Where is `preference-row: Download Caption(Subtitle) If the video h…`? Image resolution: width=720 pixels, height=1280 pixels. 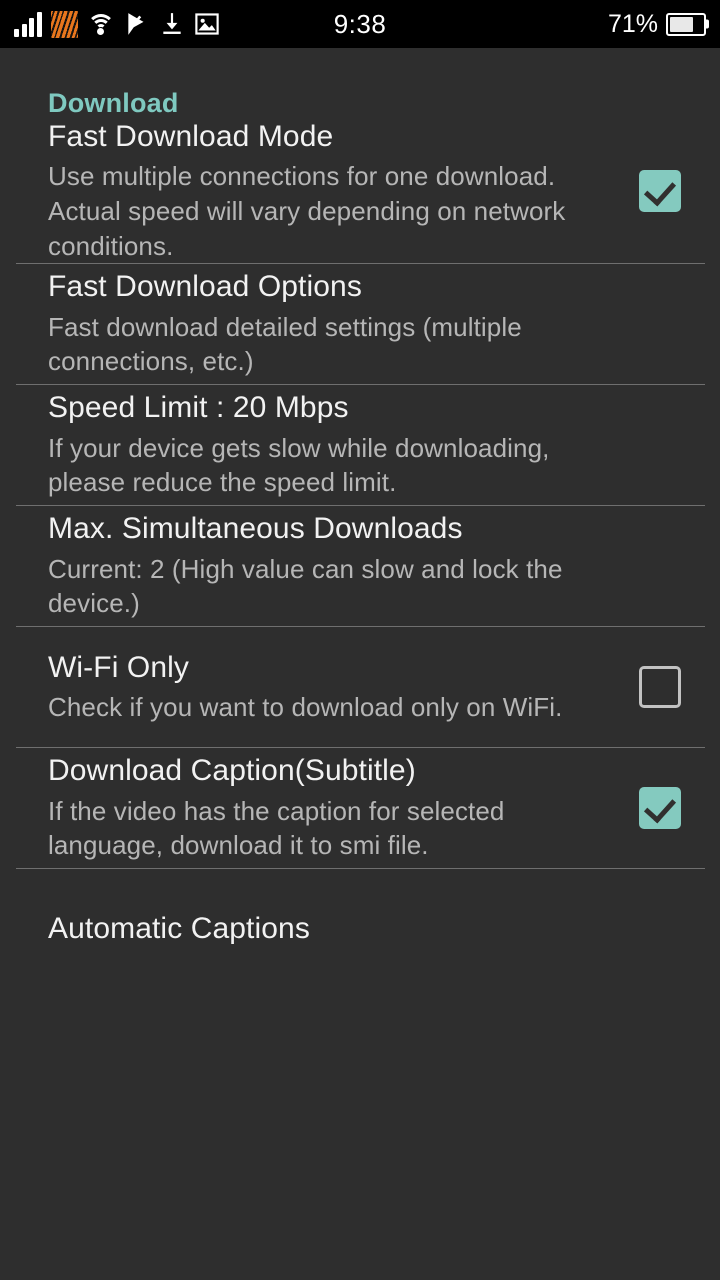 preference-row: Download Caption(Subtitle) If the video h… is located at coordinates (360, 808).